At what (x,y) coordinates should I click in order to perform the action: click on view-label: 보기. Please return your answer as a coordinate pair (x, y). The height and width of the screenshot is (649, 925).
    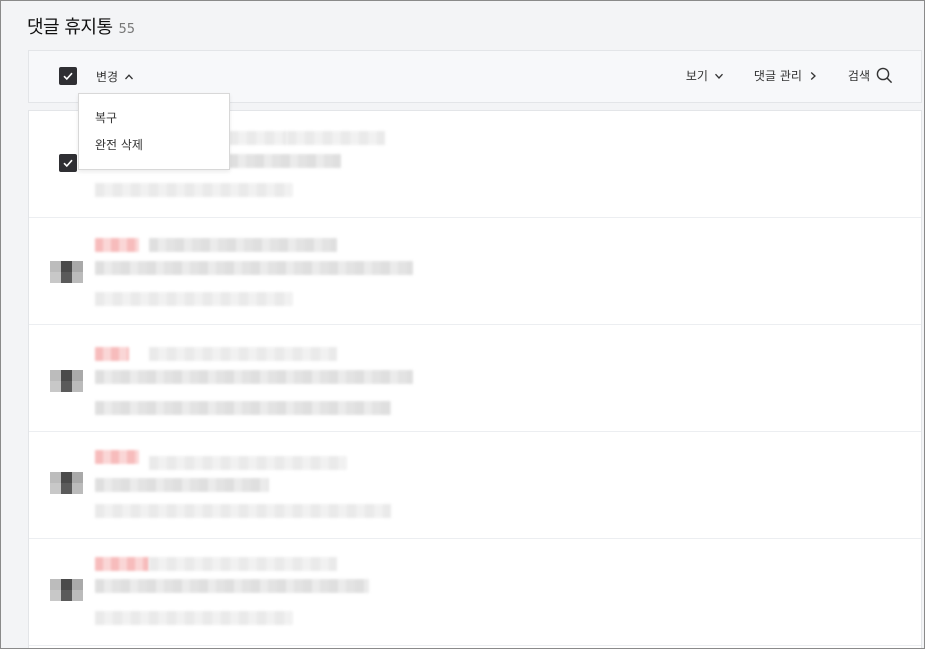
    Looking at the image, I should click on (696, 76).